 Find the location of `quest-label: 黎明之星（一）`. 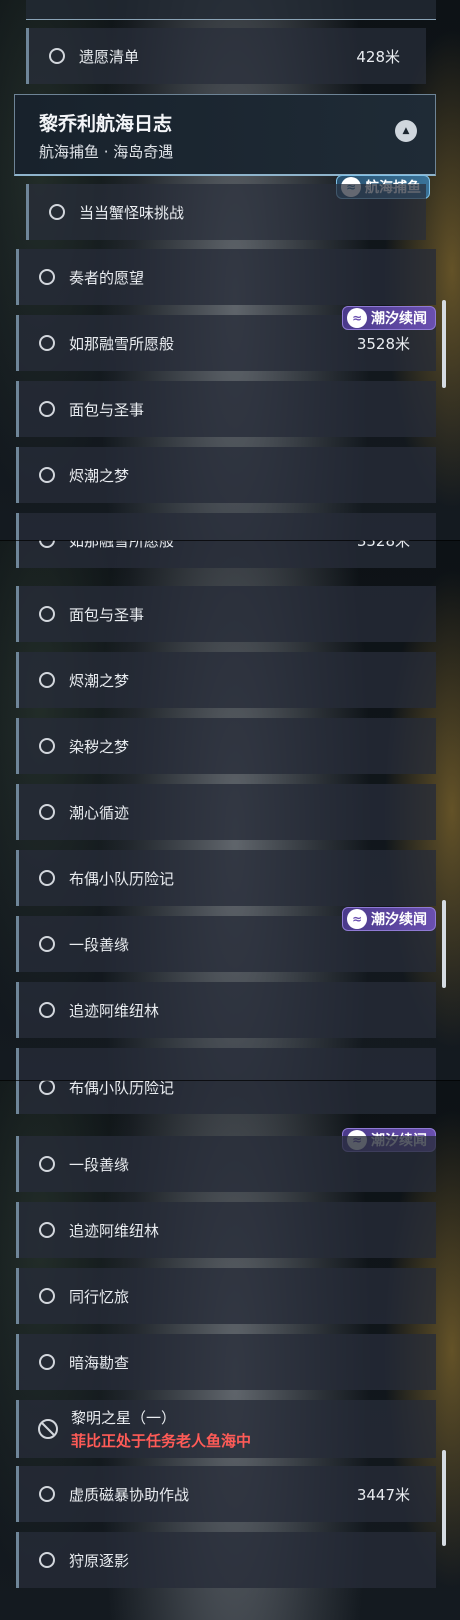

quest-label: 黎明之星（一） is located at coordinates (124, 1418).